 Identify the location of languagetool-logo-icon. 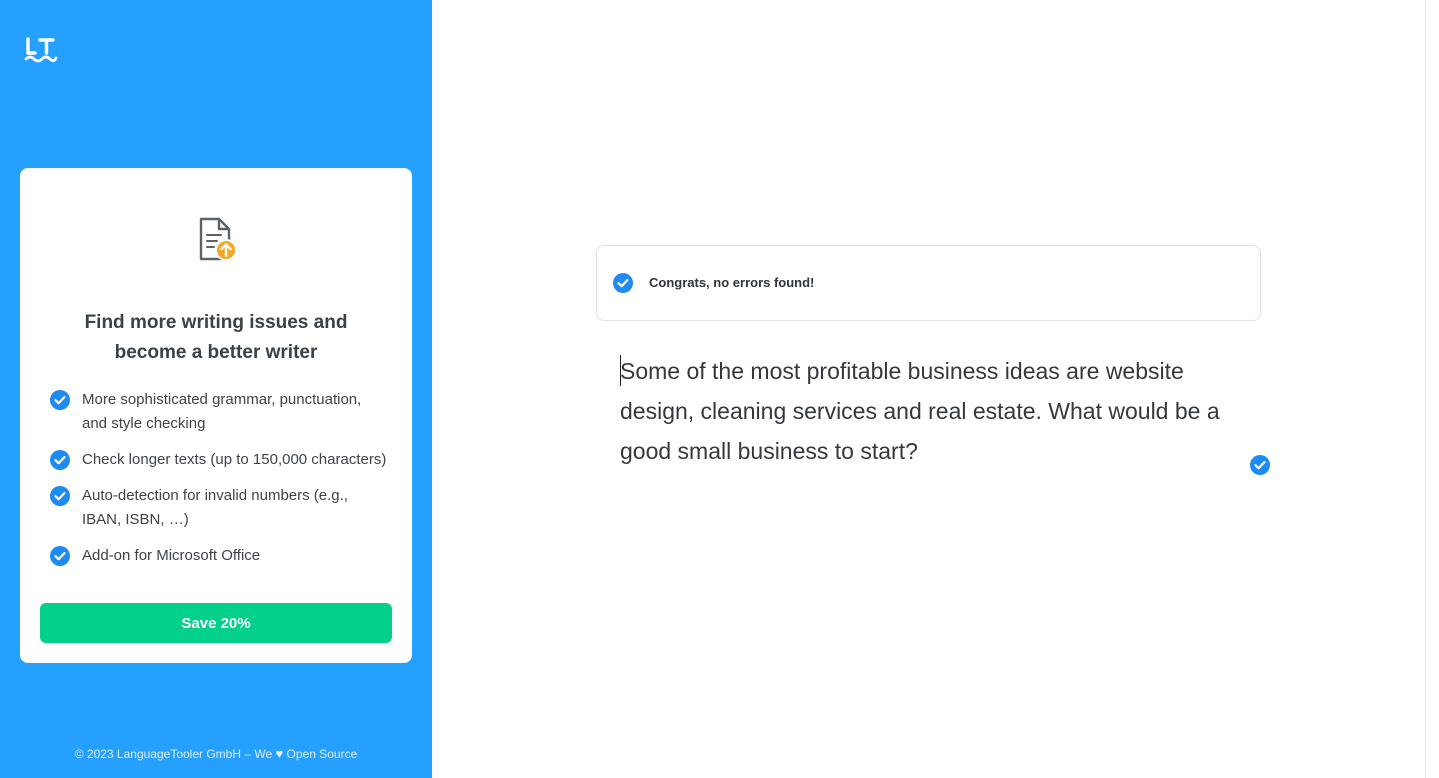
(41, 50).